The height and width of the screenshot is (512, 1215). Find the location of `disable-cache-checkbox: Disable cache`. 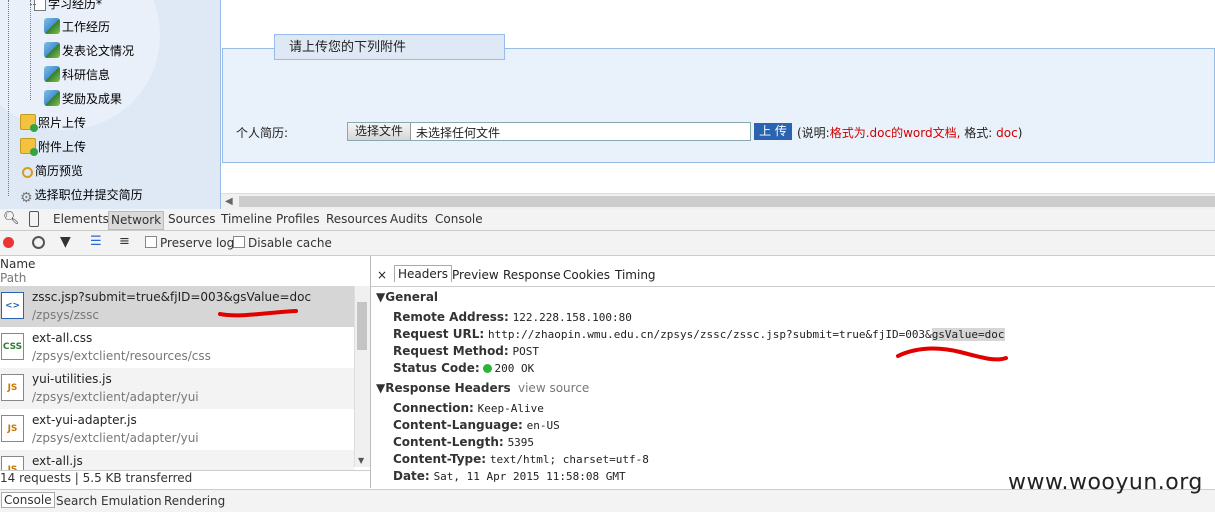

disable-cache-checkbox: Disable cache is located at coordinates (282, 243).